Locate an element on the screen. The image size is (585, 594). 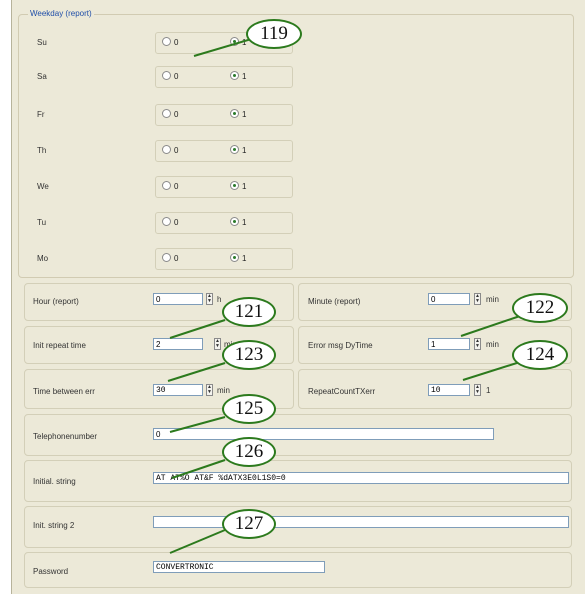
callout-126: 126 is located at coordinates (249, 452).